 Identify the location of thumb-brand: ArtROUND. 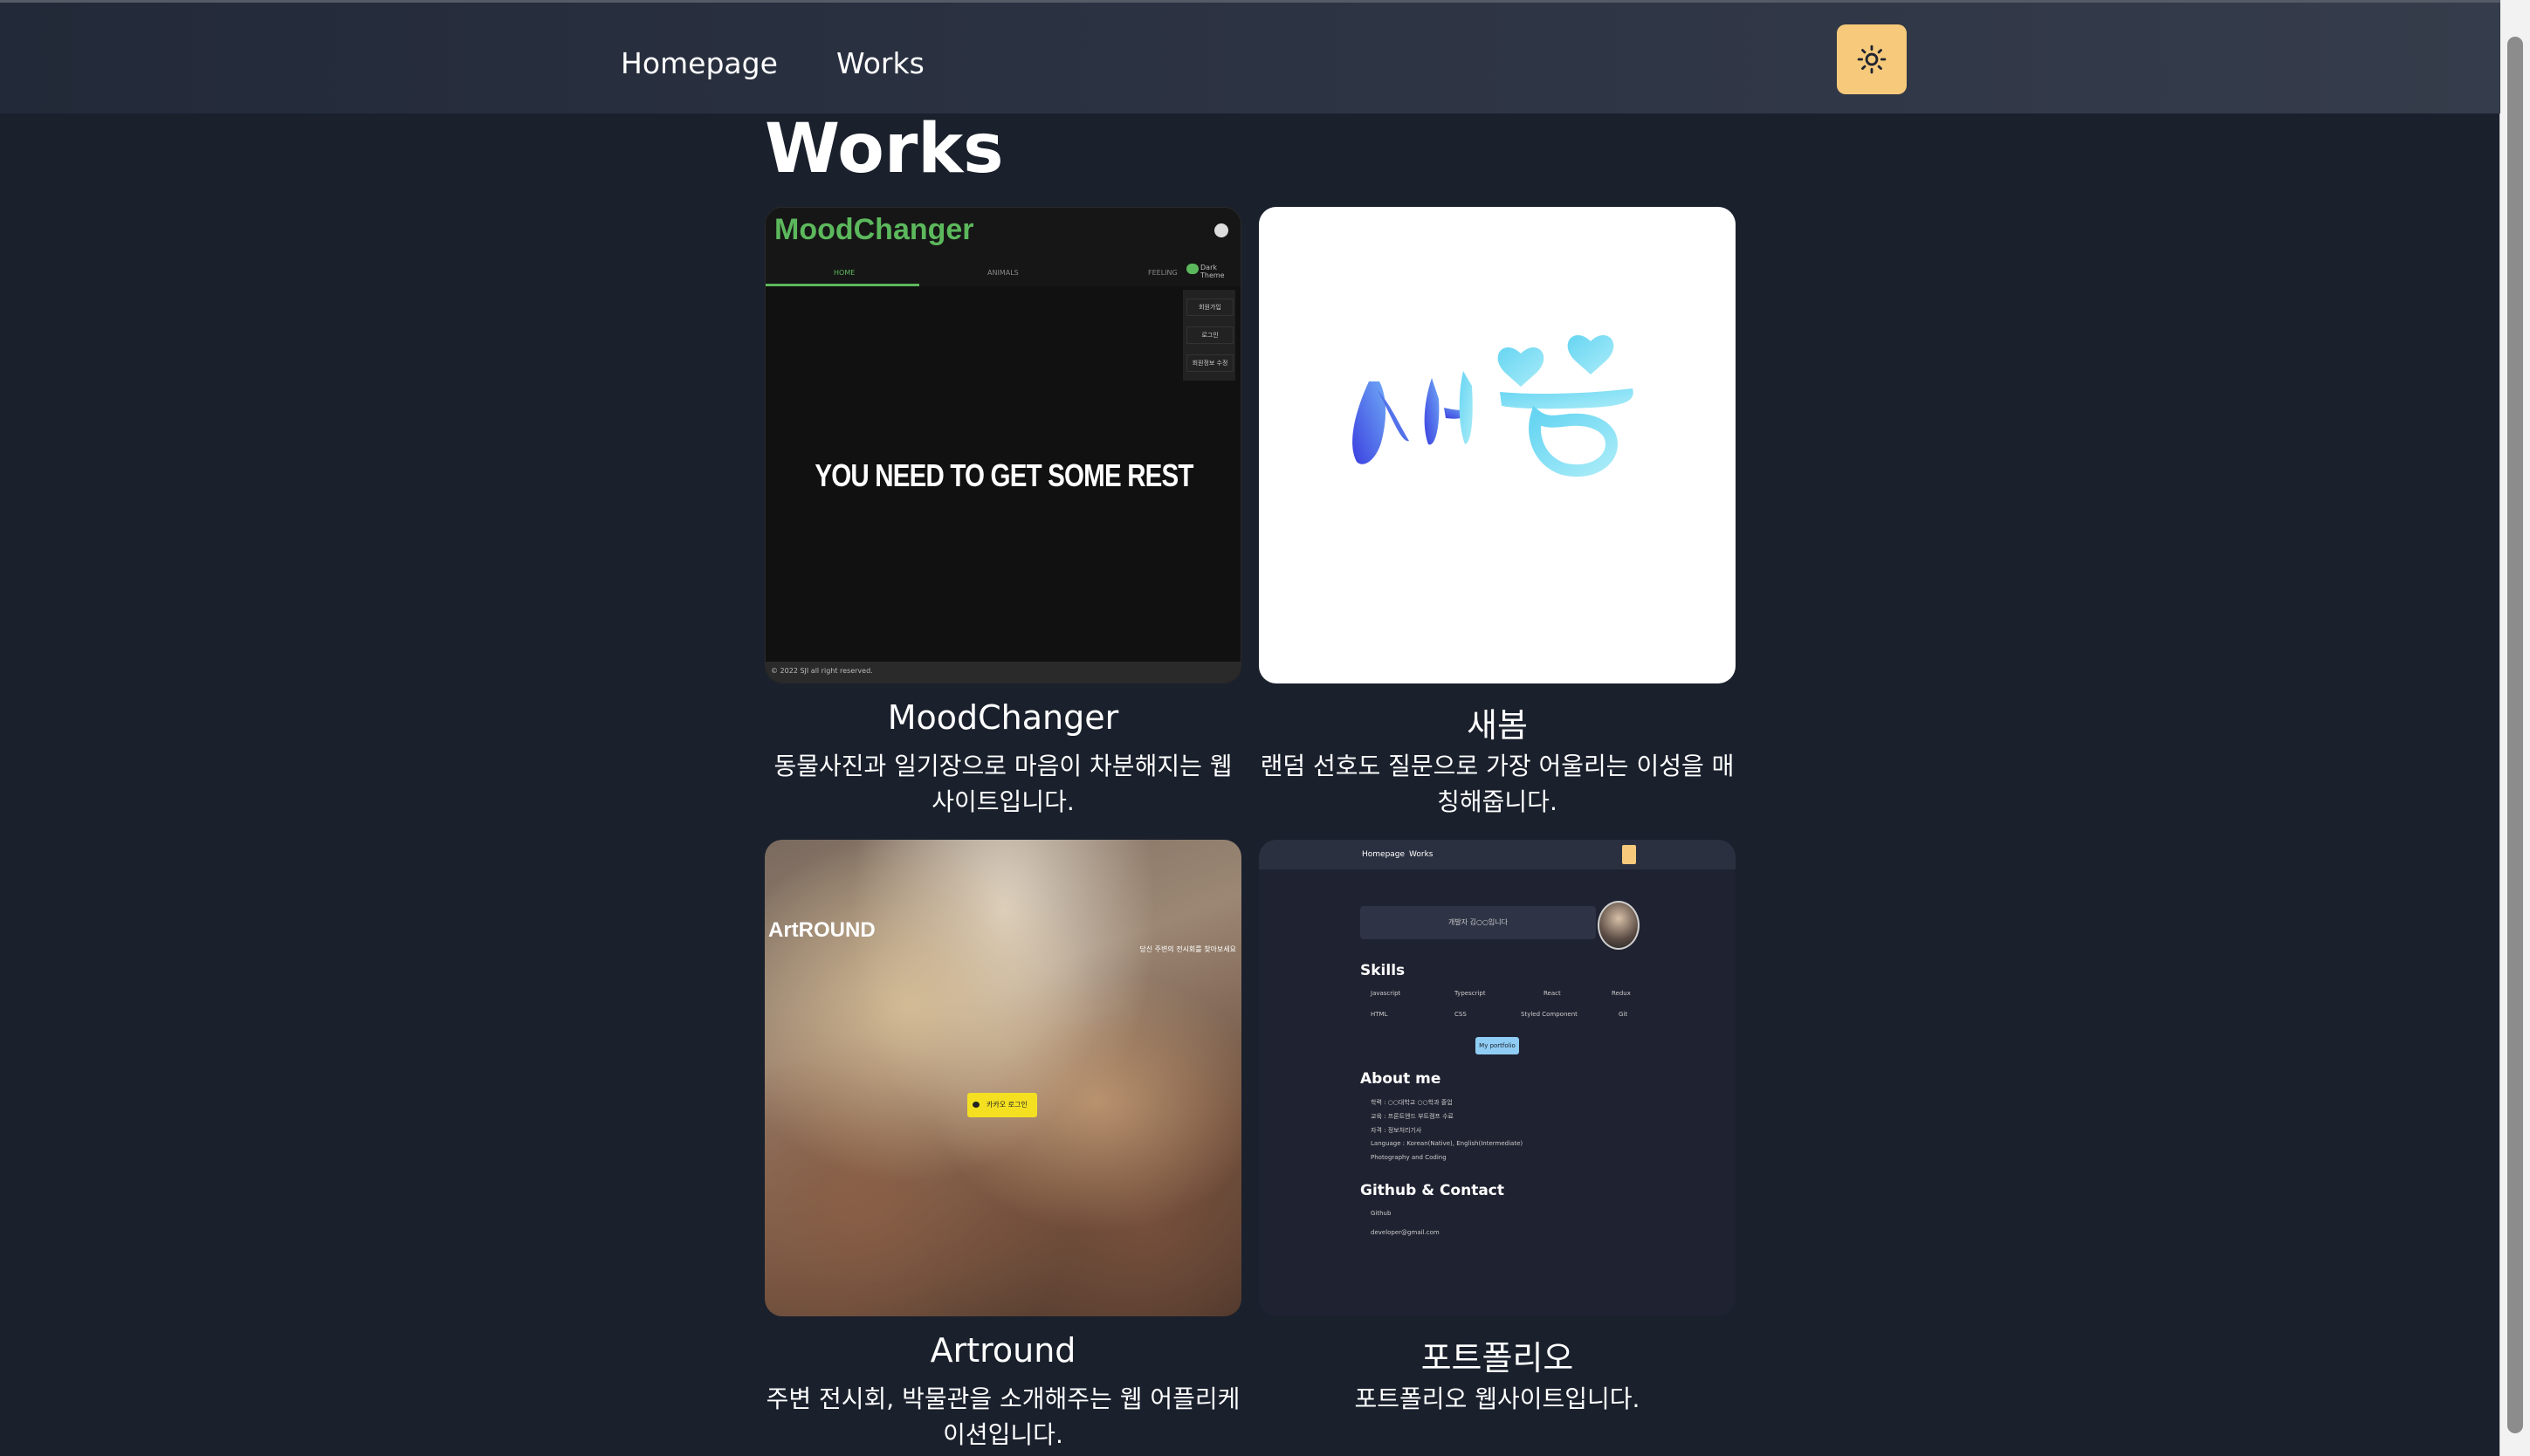
(822, 930).